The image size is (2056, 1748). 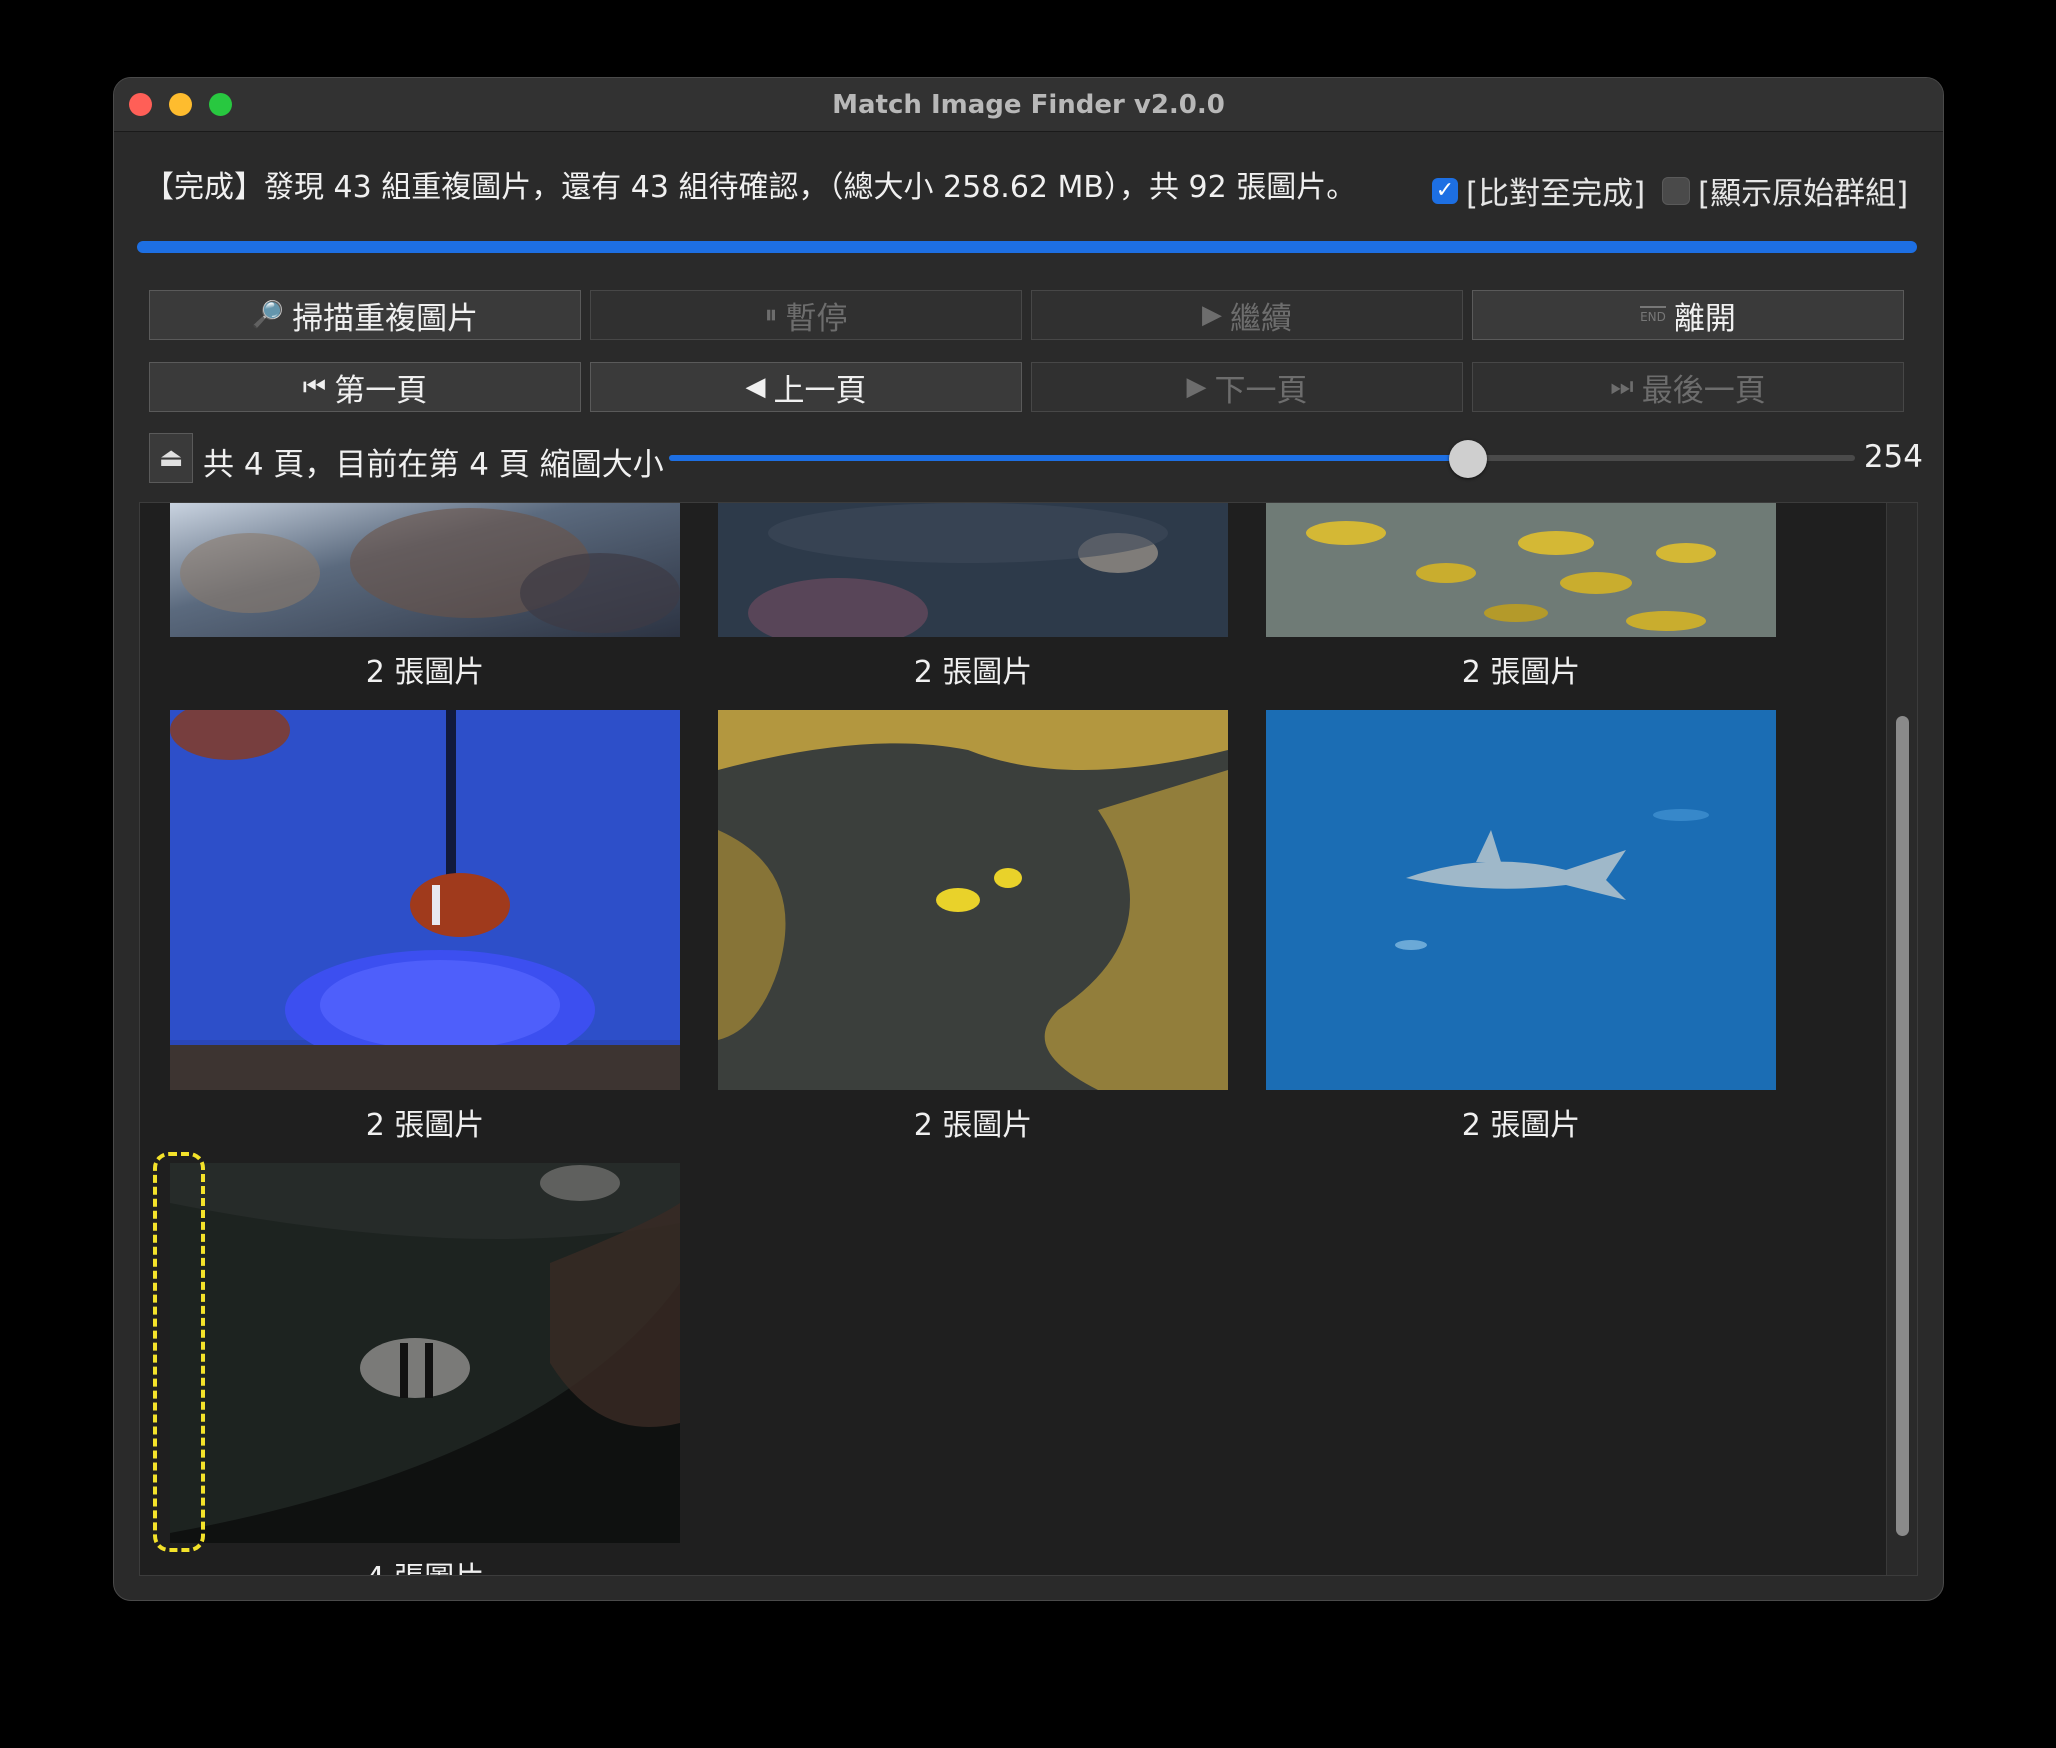 What do you see at coordinates (1703, 390) in the screenshot?
I see `last-page-label: 最後一頁` at bounding box center [1703, 390].